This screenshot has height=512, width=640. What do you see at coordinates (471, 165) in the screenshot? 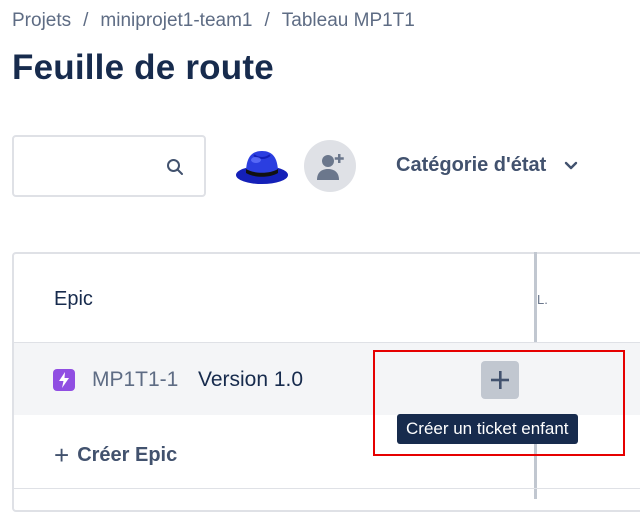
I see `status-category-label: Catégorie d'état` at bounding box center [471, 165].